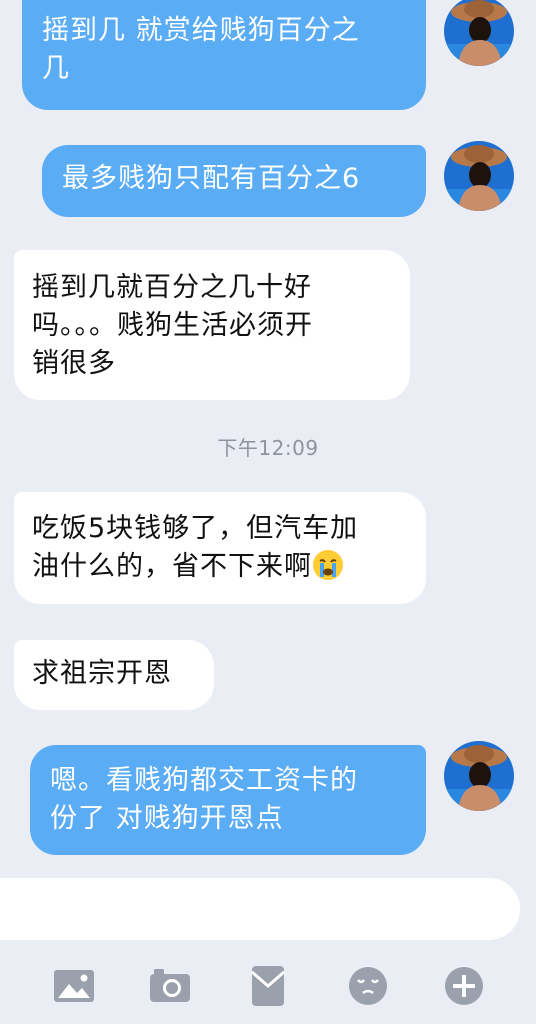 Image resolution: width=536 pixels, height=1024 pixels. Describe the element at coordinates (172, 566) in the screenshot. I see `message-line-text: 油什么的，省不下来啊` at that location.